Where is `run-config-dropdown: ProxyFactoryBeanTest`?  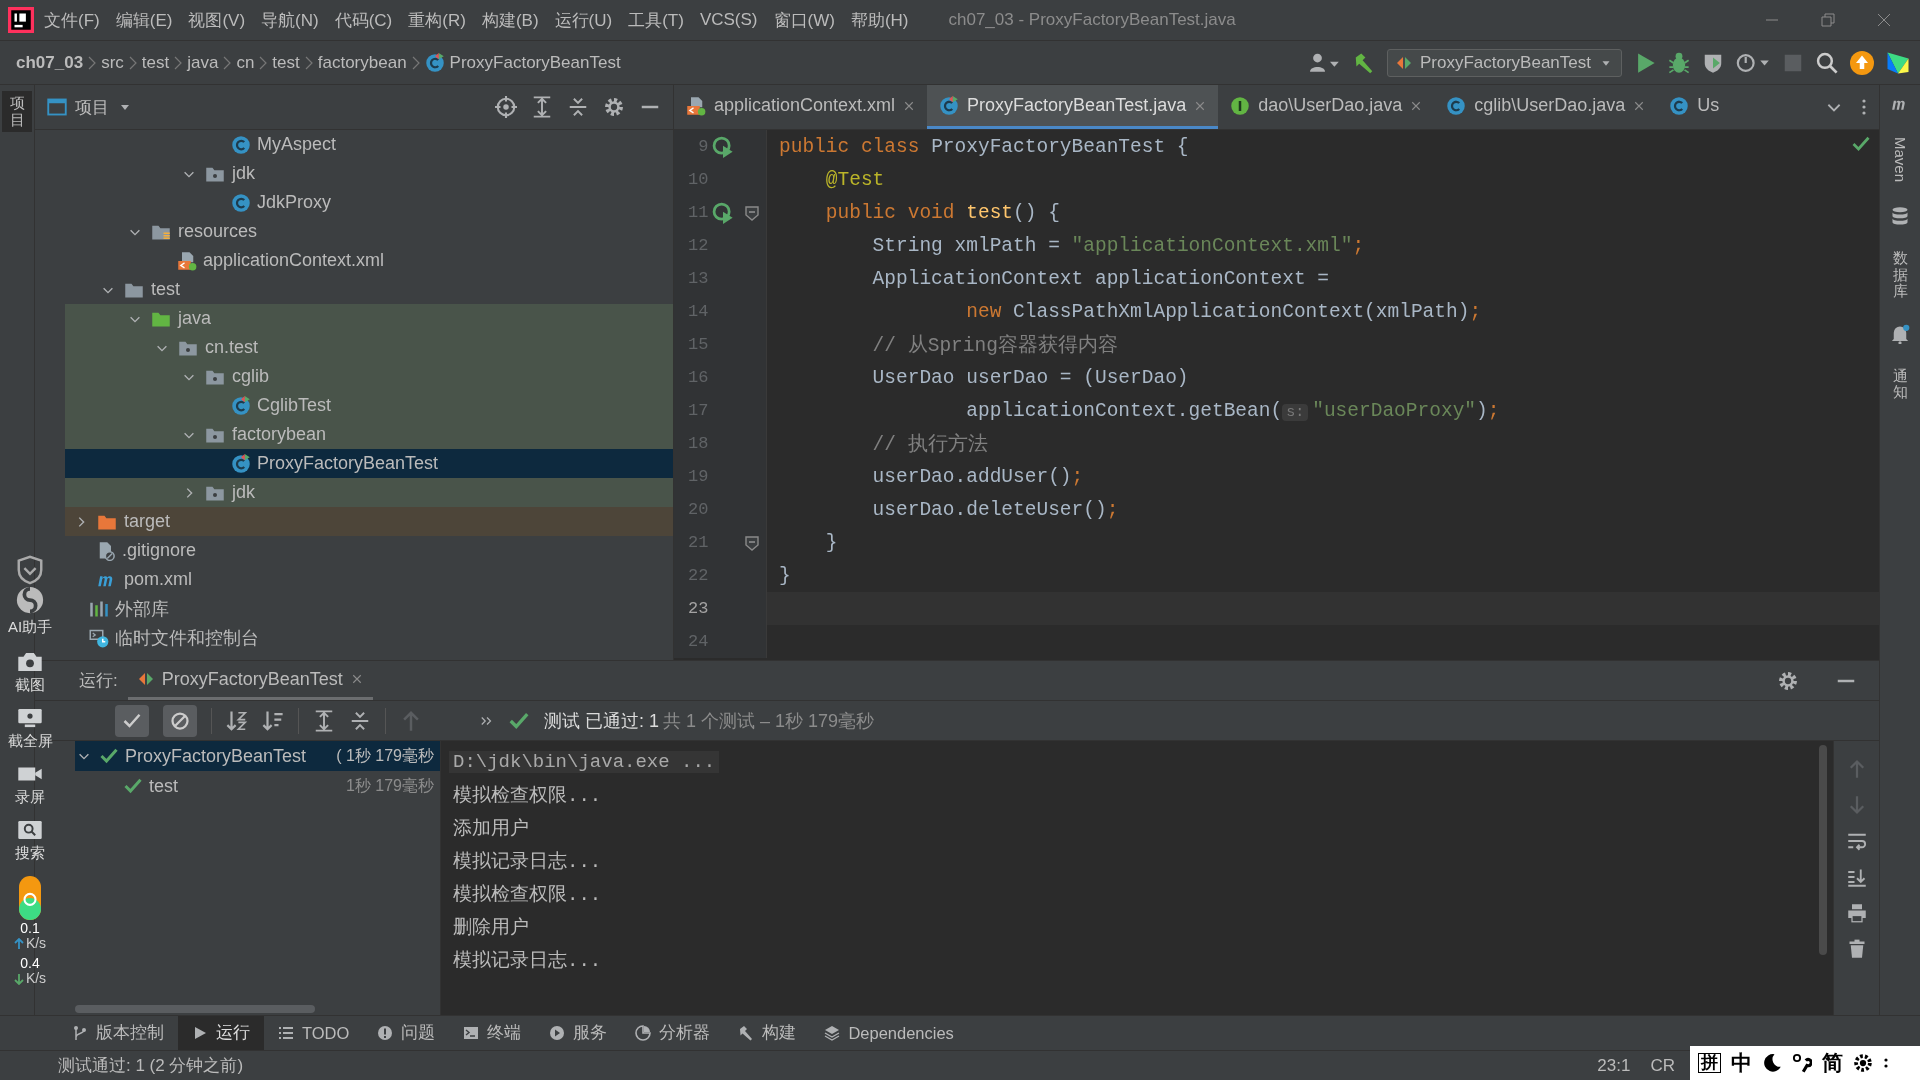
run-config-dropdown: ProxyFactoryBeanTest is located at coordinates (1504, 62).